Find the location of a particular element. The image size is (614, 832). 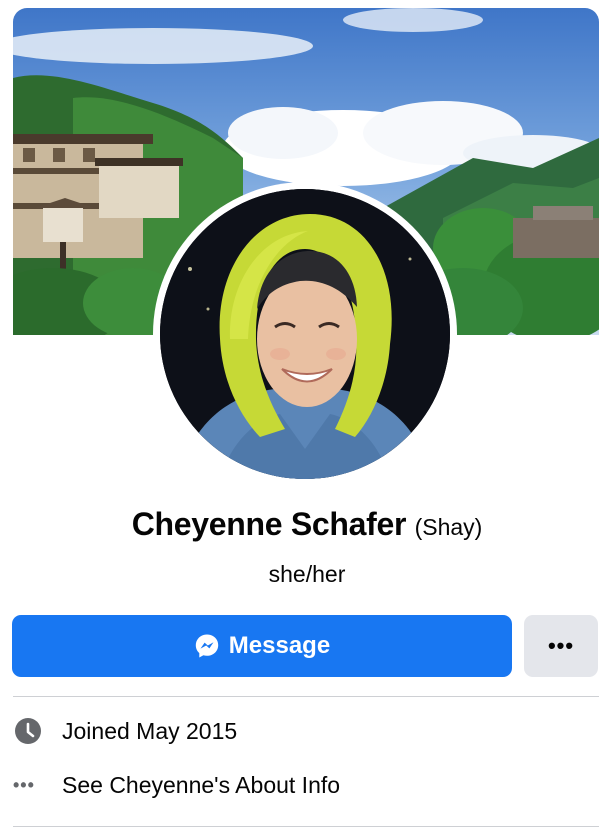

more-options-icon: ••• is located at coordinates (561, 645).